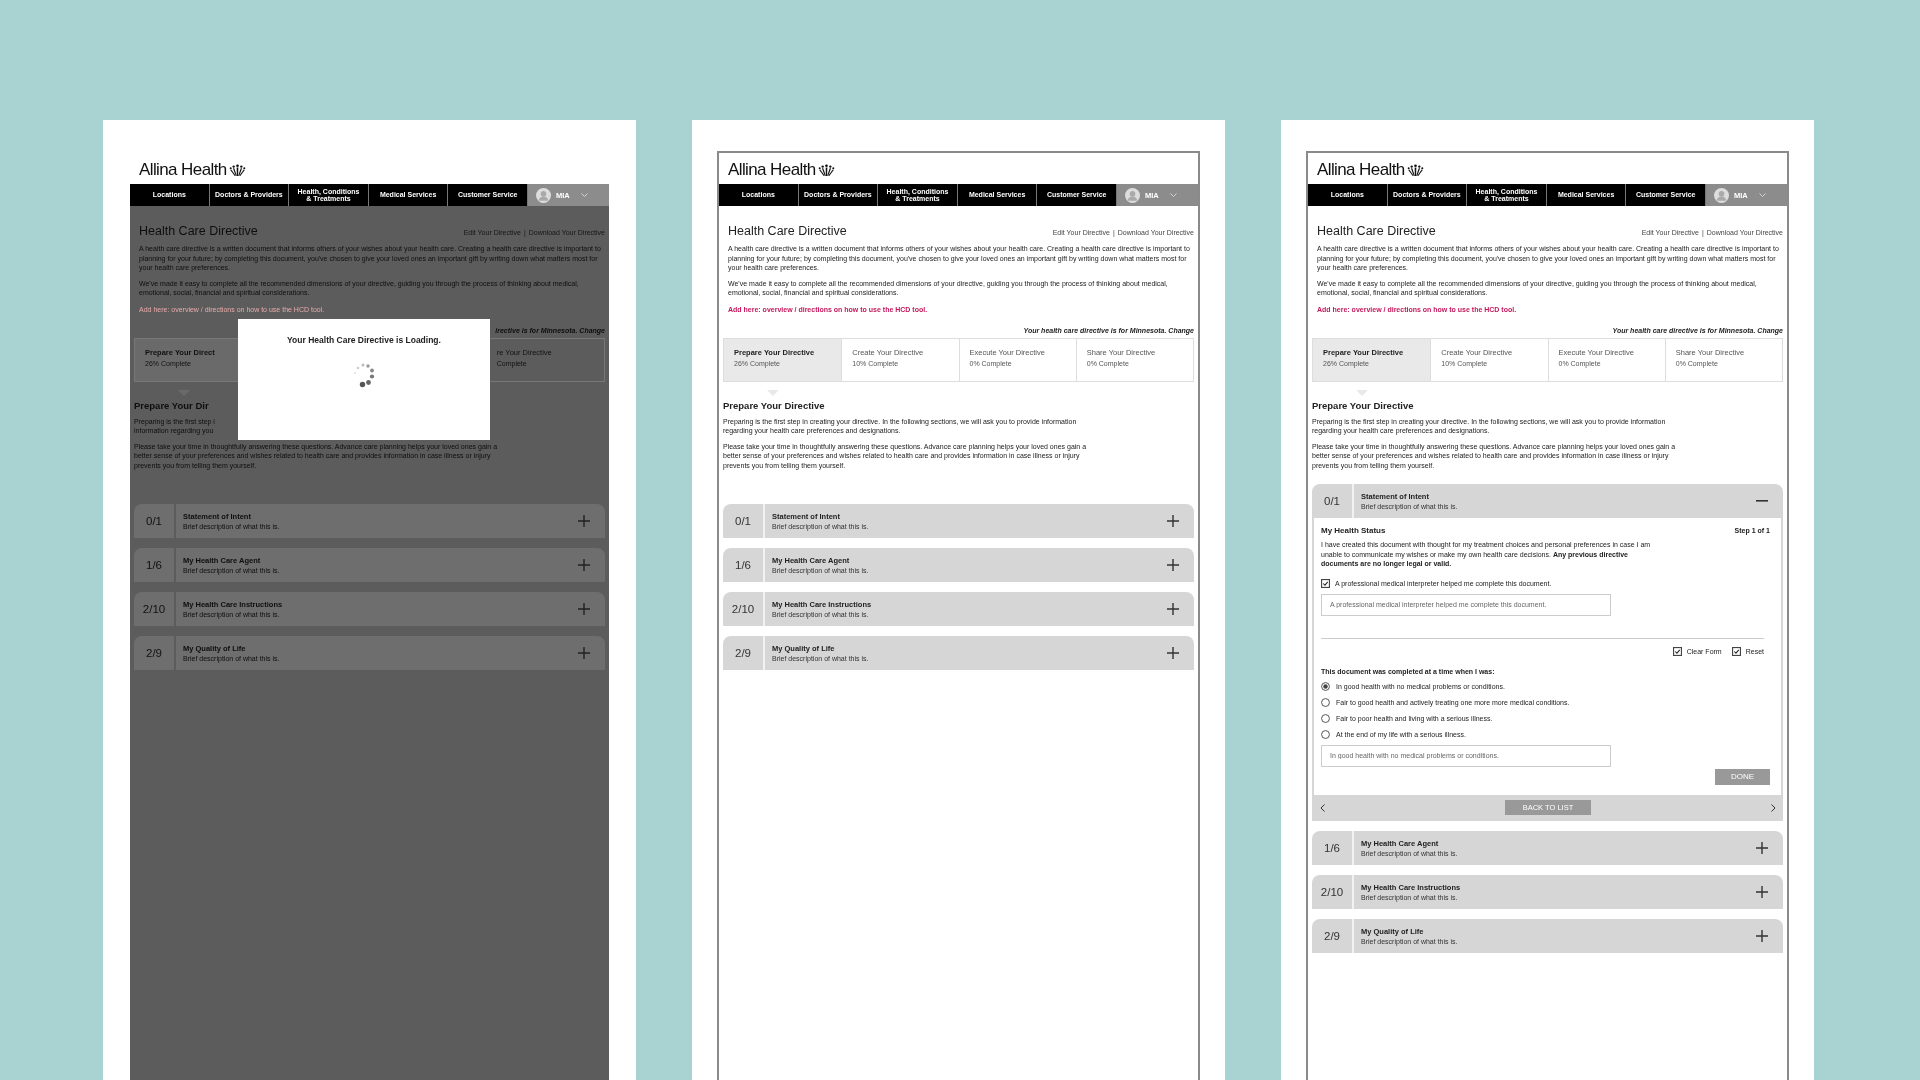  I want to click on minus-icon, so click(1762, 501).